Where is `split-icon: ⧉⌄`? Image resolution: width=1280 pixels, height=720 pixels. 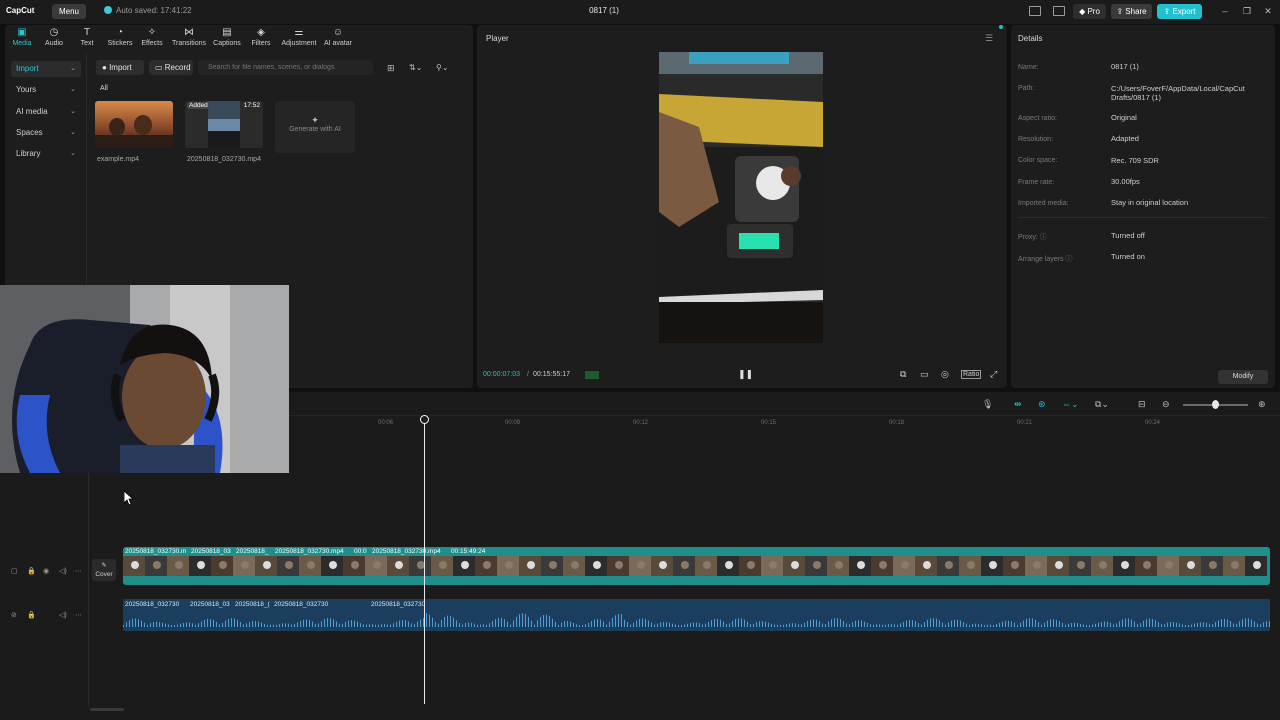
split-icon: ⧉⌄ is located at coordinates (1102, 404).